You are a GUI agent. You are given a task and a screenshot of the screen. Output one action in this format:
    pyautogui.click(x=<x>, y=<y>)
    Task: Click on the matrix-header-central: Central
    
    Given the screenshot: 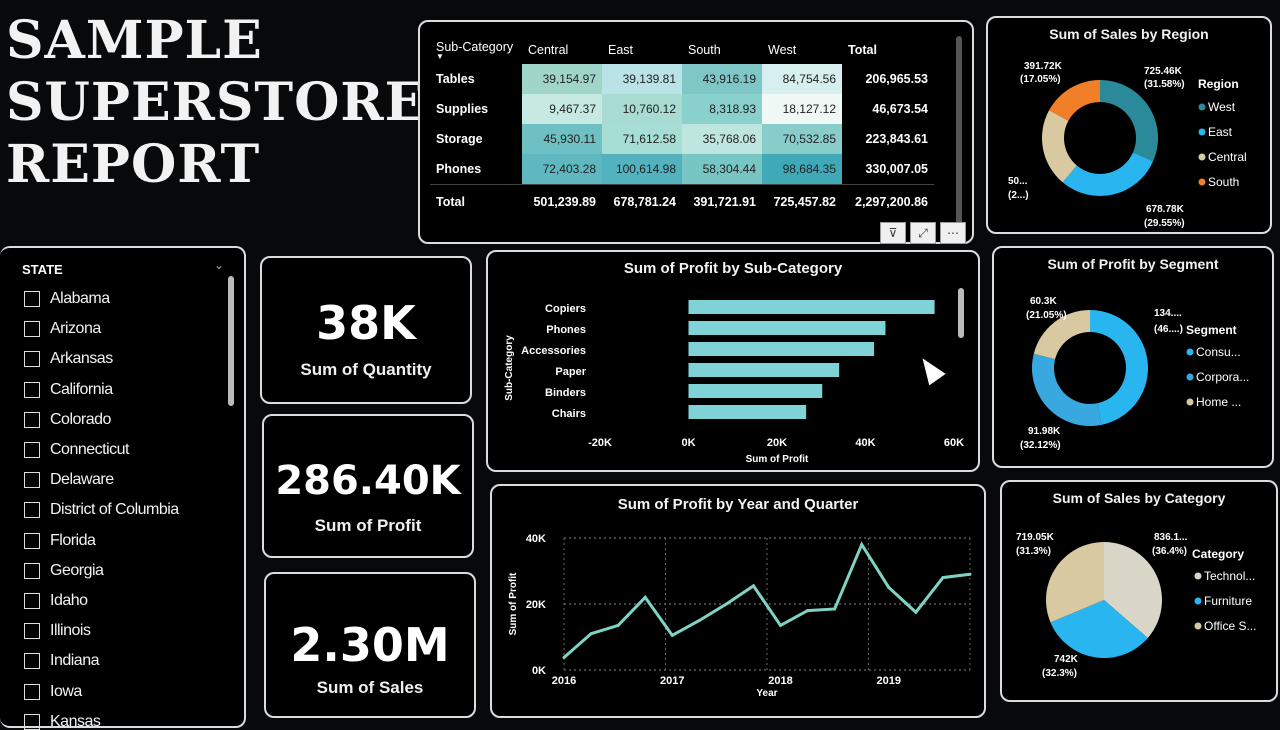 What is the action you would take?
    pyautogui.click(x=562, y=50)
    